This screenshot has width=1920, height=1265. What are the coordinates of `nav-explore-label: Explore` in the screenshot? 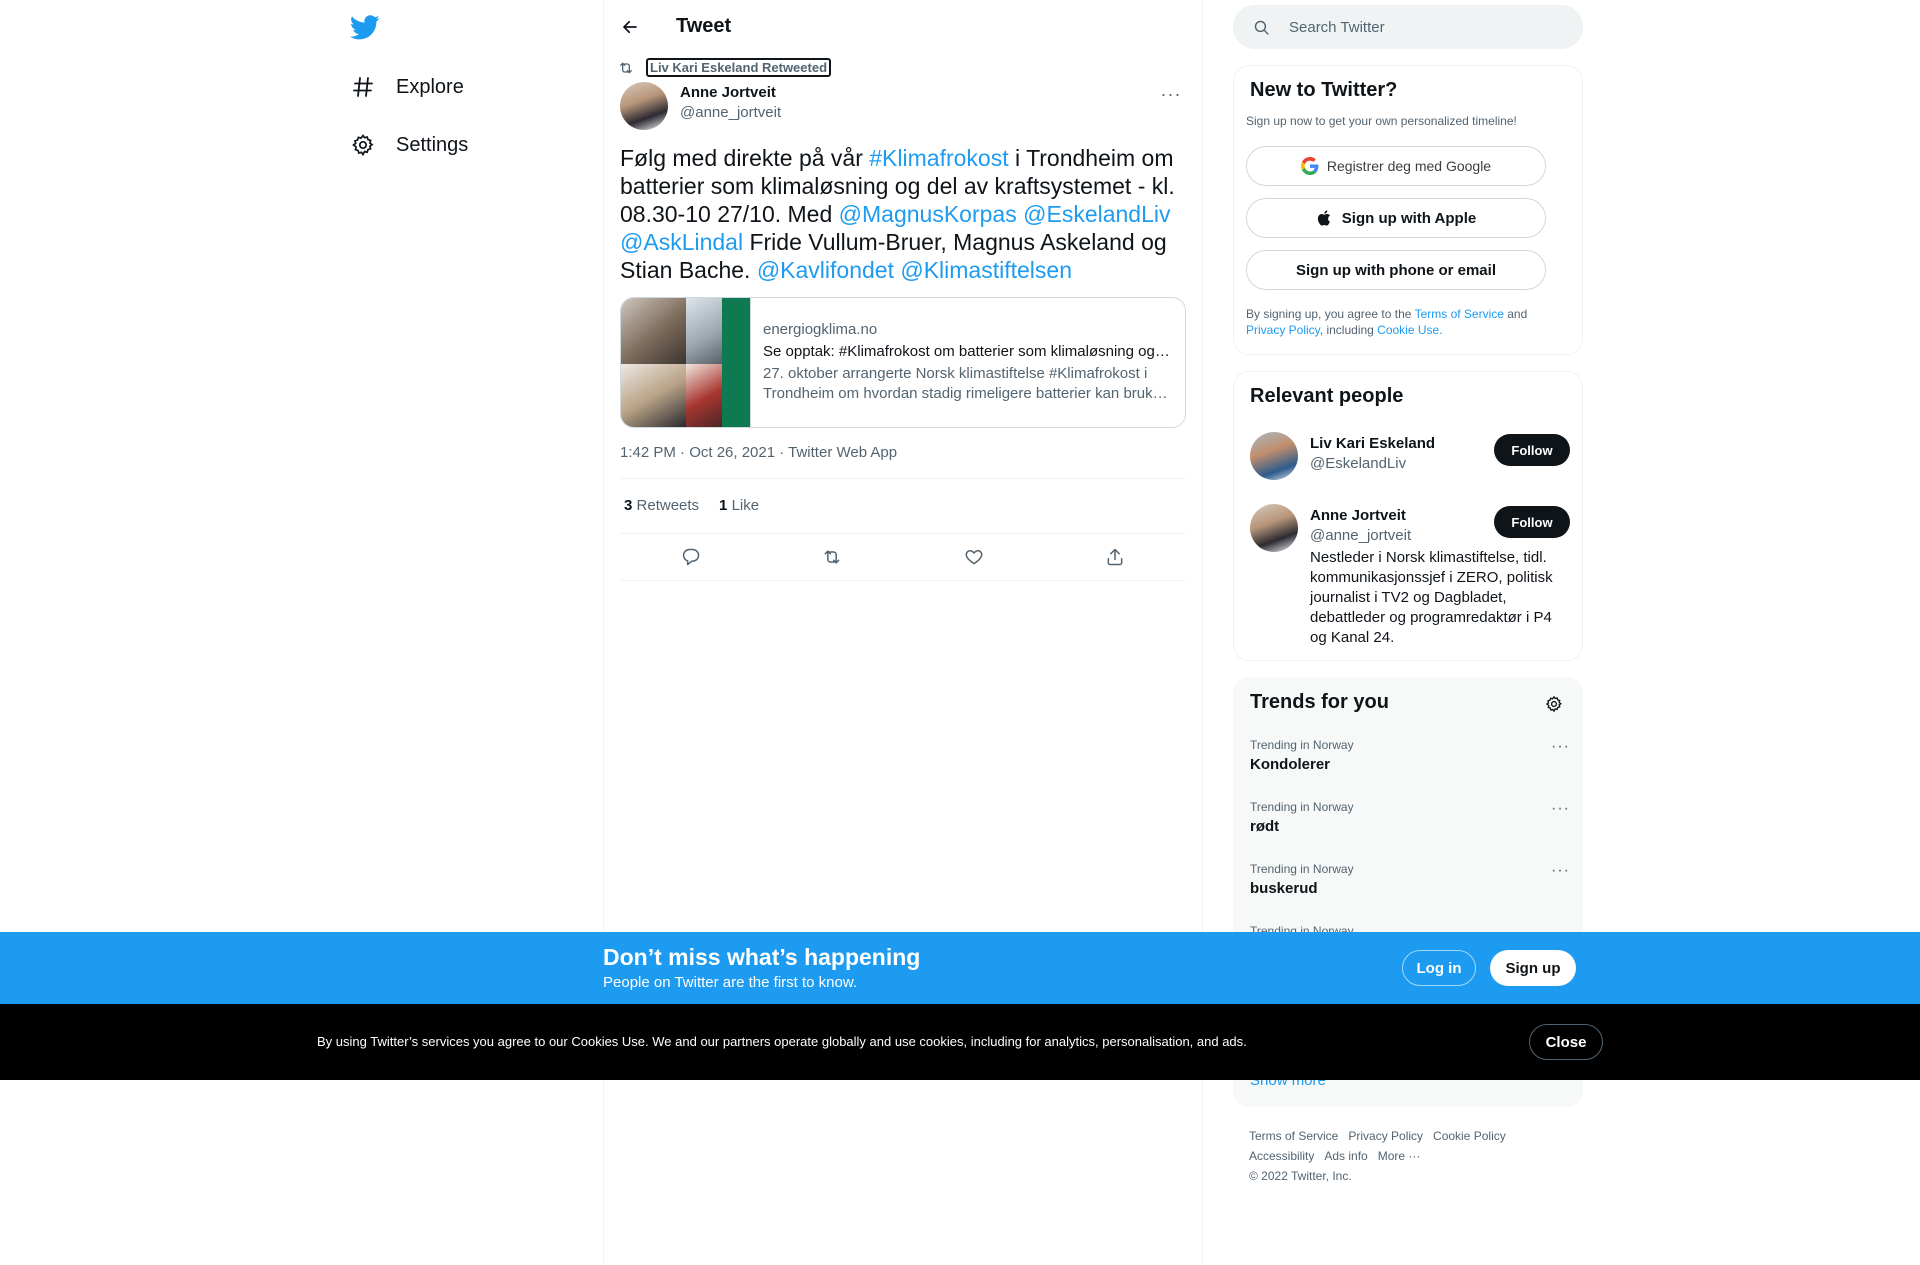 It's located at (430, 86).